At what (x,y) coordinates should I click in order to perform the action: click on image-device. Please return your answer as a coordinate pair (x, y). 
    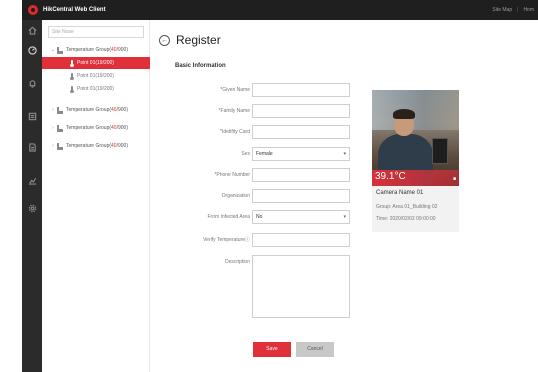
    Looking at the image, I should click on (440, 151).